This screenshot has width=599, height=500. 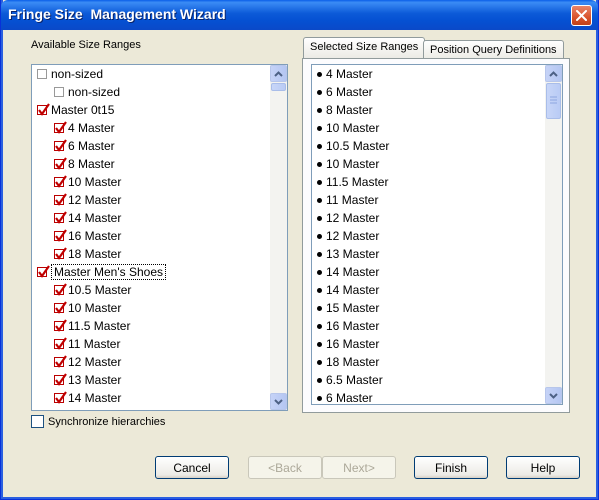 I want to click on back-button: <Back, so click(x=285, y=467).